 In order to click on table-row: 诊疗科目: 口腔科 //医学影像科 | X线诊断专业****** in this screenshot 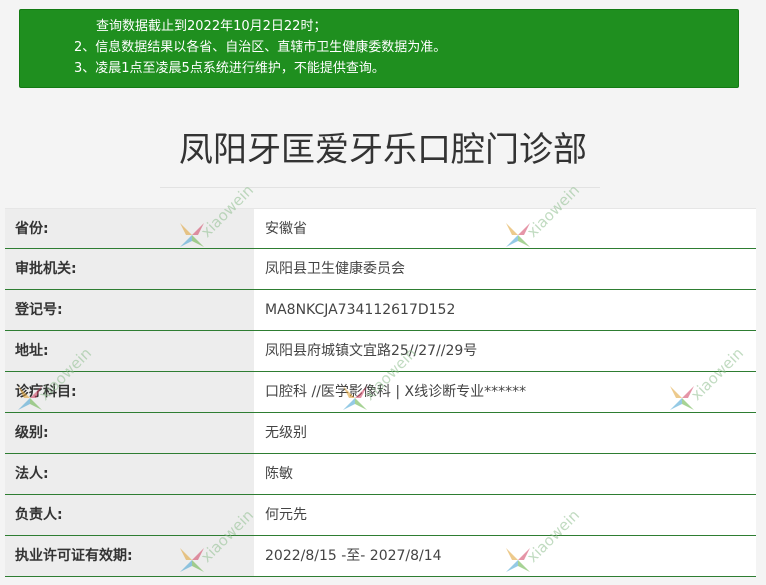, I will do `click(380, 392)`.